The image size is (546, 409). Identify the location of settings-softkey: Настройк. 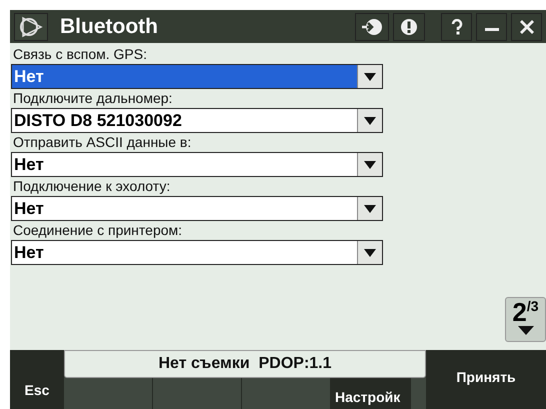
(371, 393).